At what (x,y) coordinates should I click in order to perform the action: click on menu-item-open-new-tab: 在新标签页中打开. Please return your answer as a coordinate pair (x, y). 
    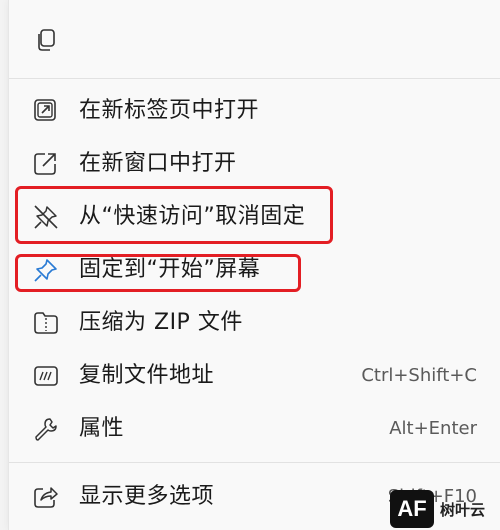
    Looking at the image, I should click on (254, 111).